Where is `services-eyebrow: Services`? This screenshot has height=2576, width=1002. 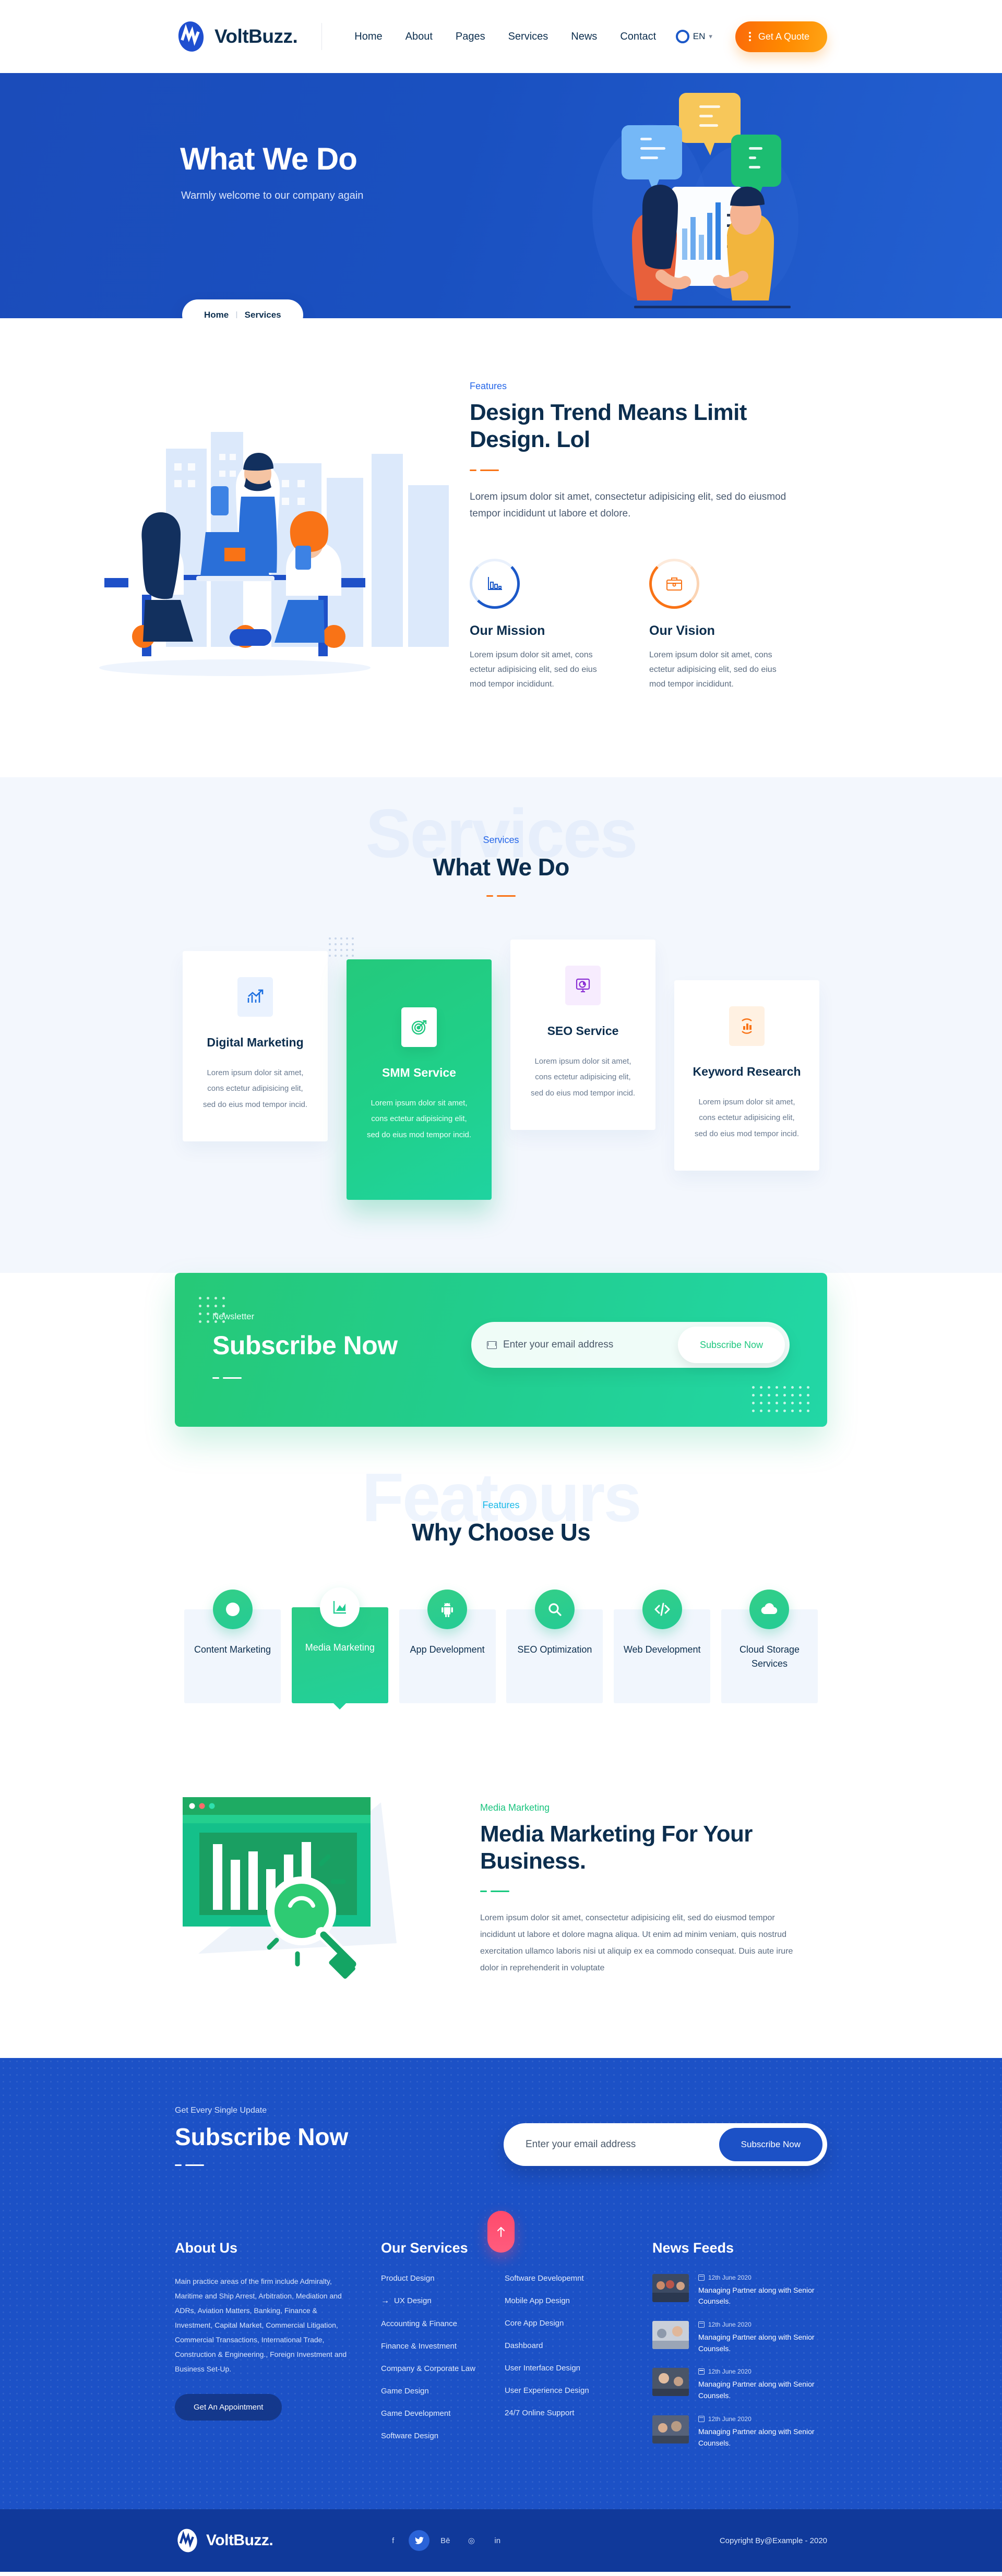 services-eyebrow: Services is located at coordinates (501, 840).